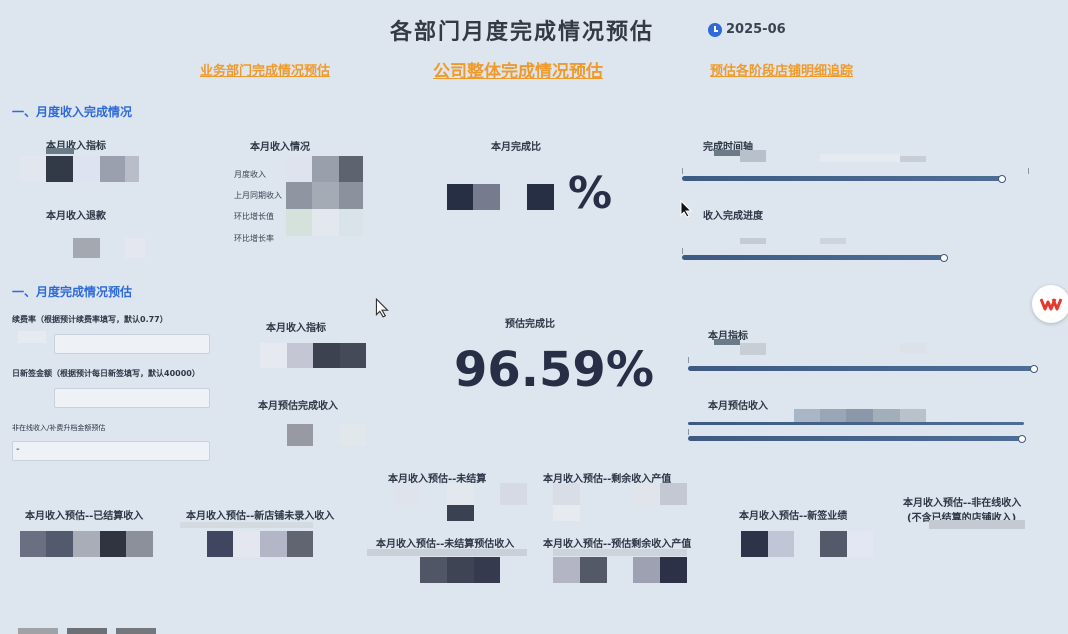 This screenshot has width=1068, height=634. I want to click on timeline-knob, so click(1002, 179).